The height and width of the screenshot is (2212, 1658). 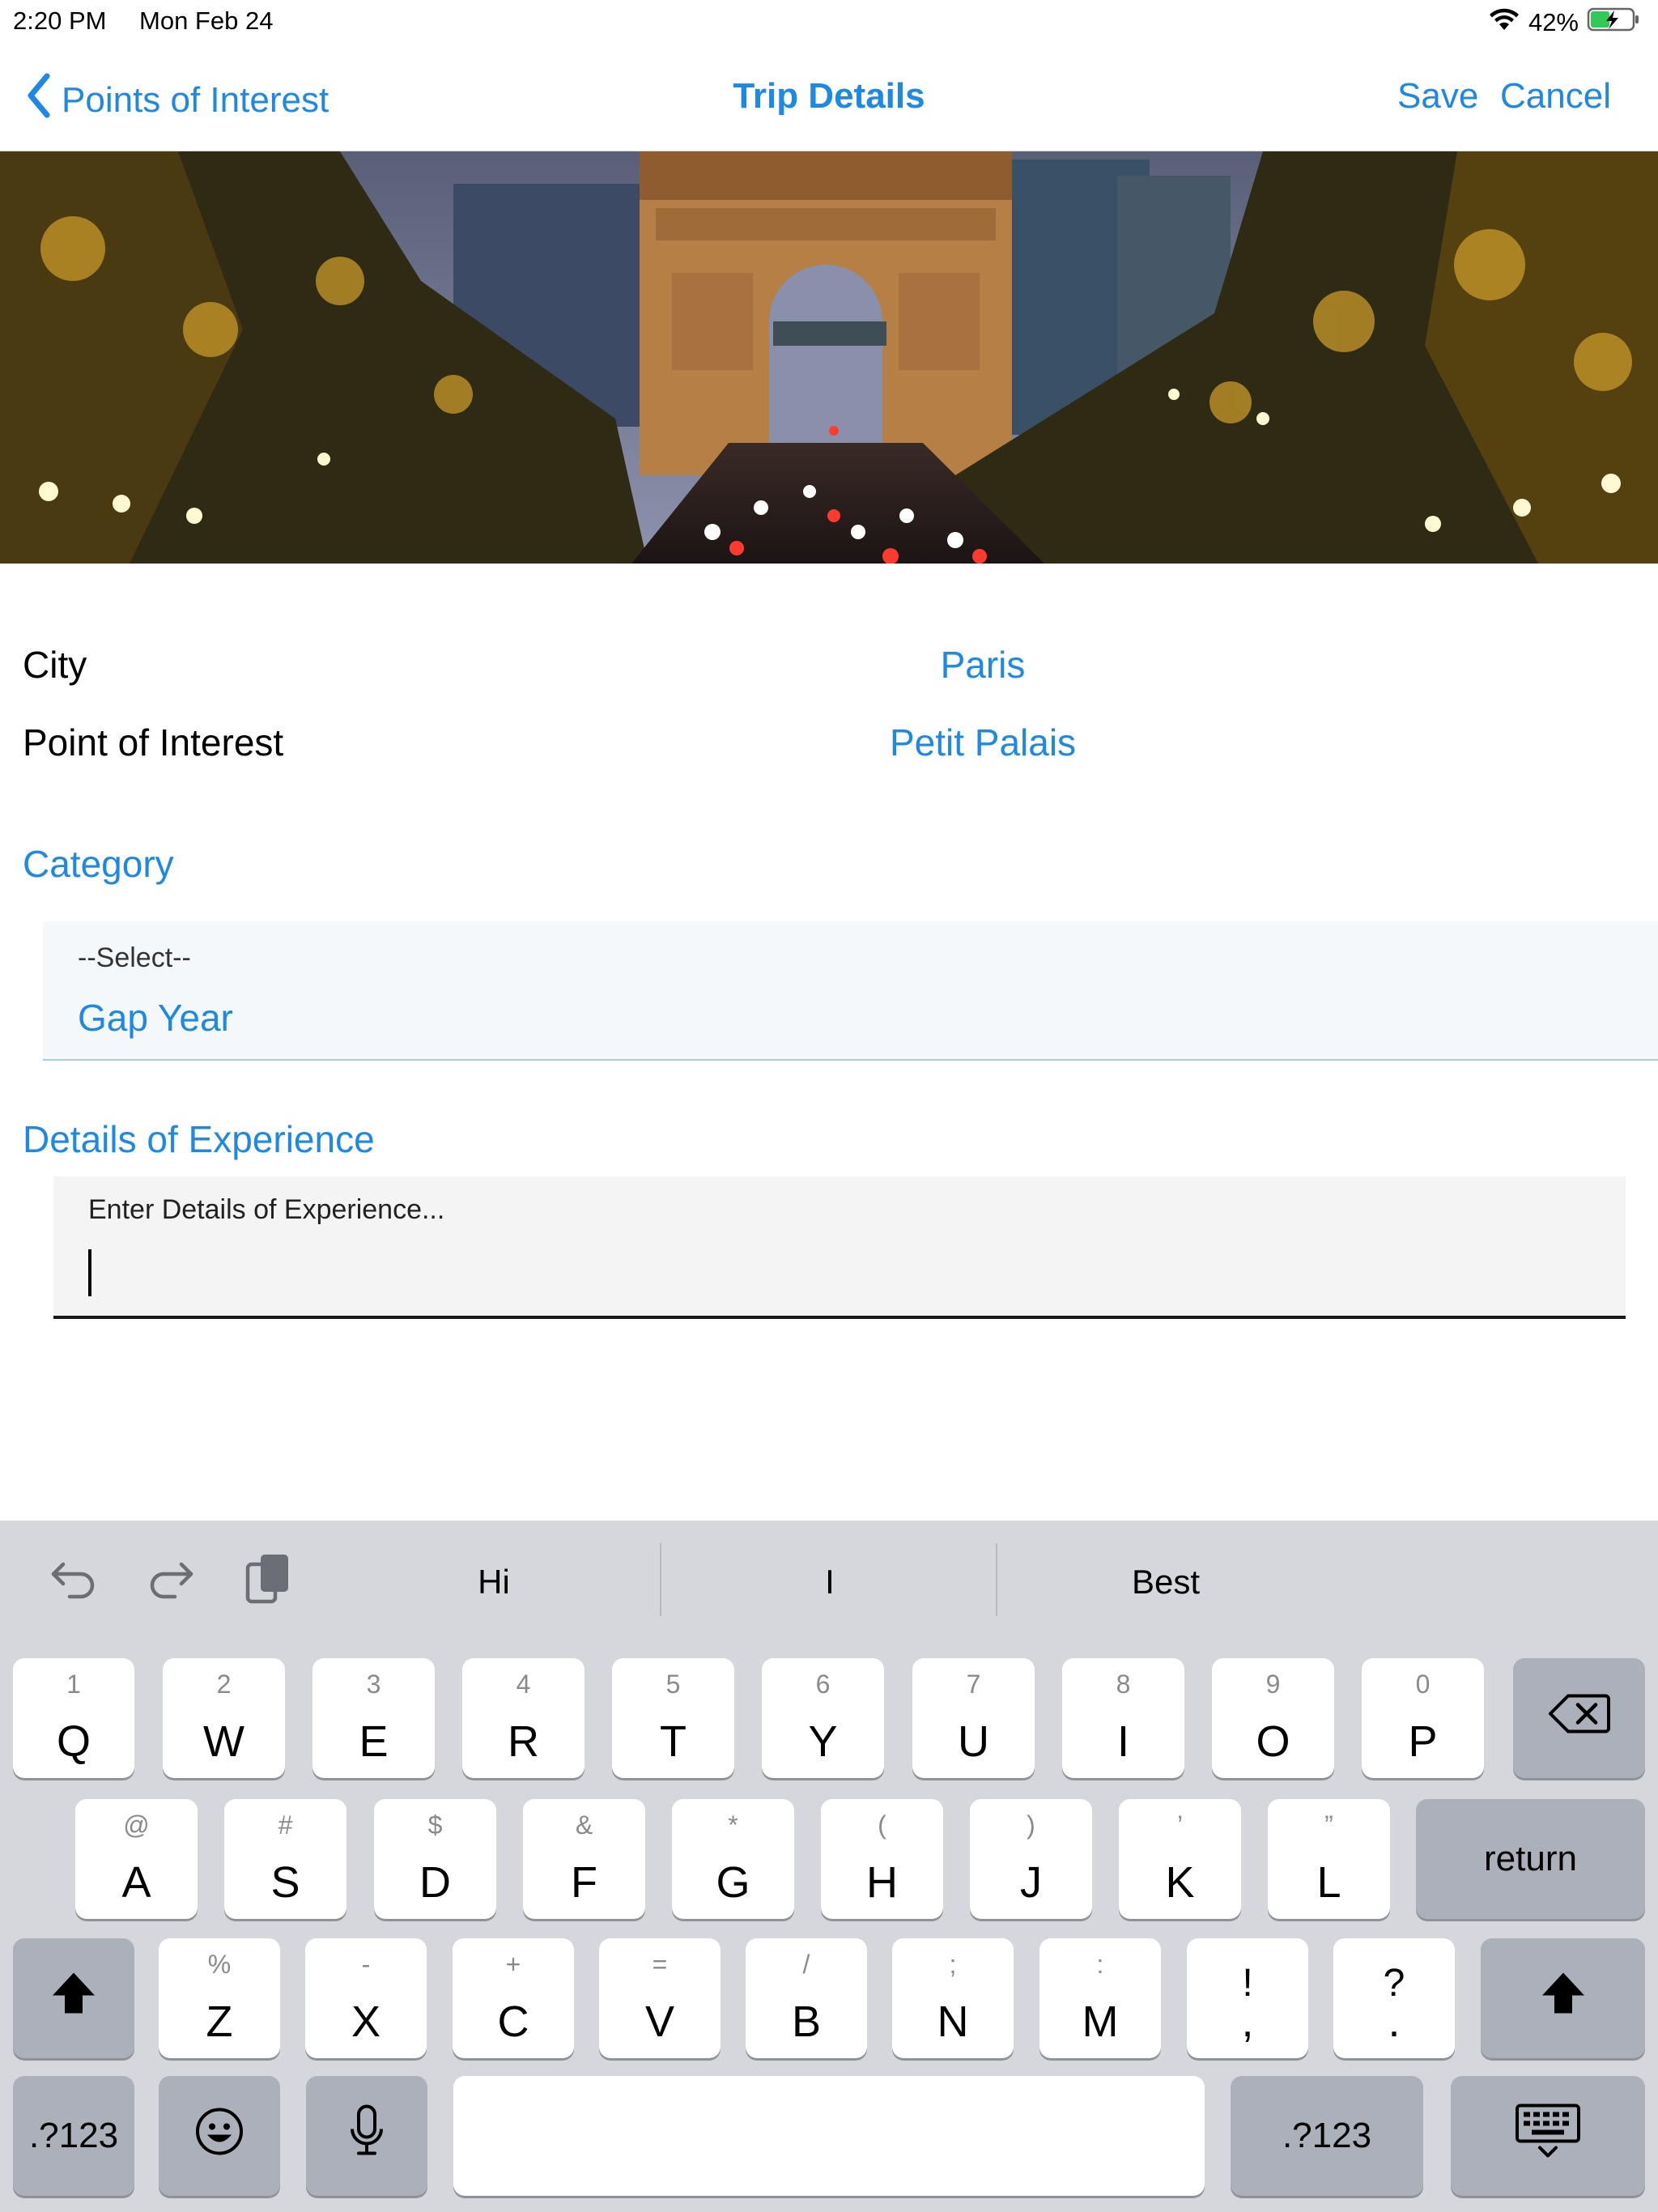 What do you see at coordinates (73, 1578) in the screenshot?
I see `undo-icon` at bounding box center [73, 1578].